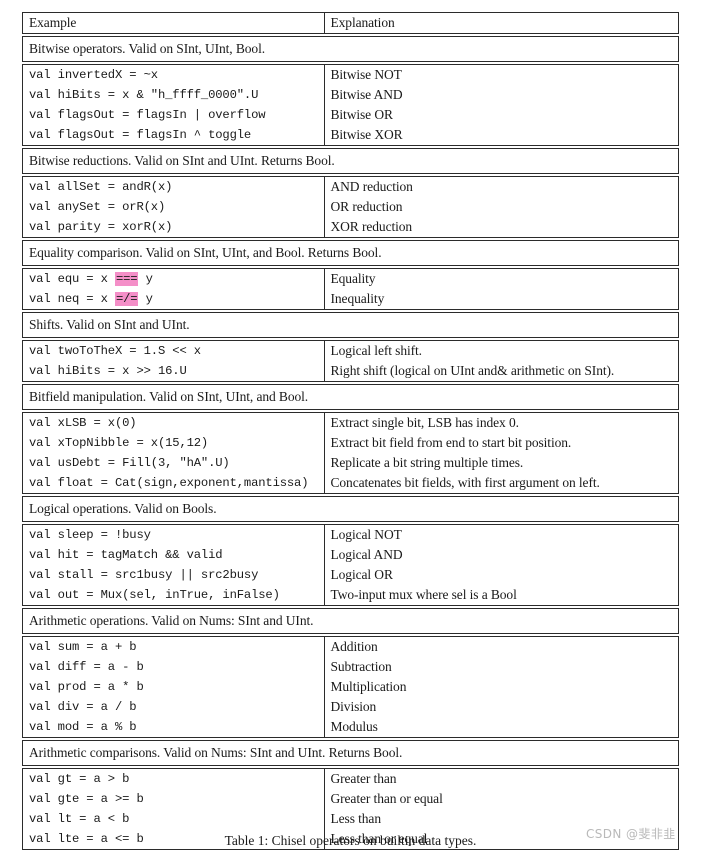 Image resolution: width=701 pixels, height=855 pixels. What do you see at coordinates (363, 778) in the screenshot?
I see `explanation-cell: Greater than` at bounding box center [363, 778].